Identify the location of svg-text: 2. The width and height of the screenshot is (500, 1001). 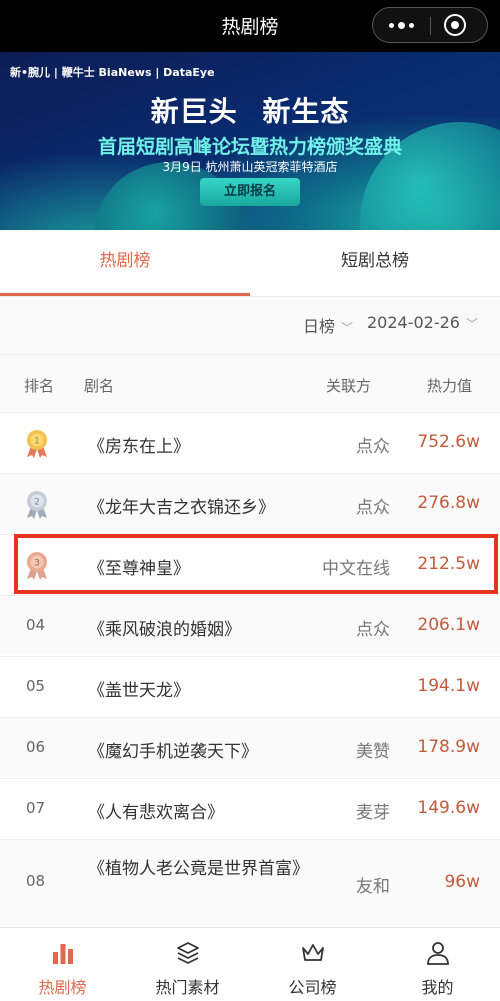
(37, 503).